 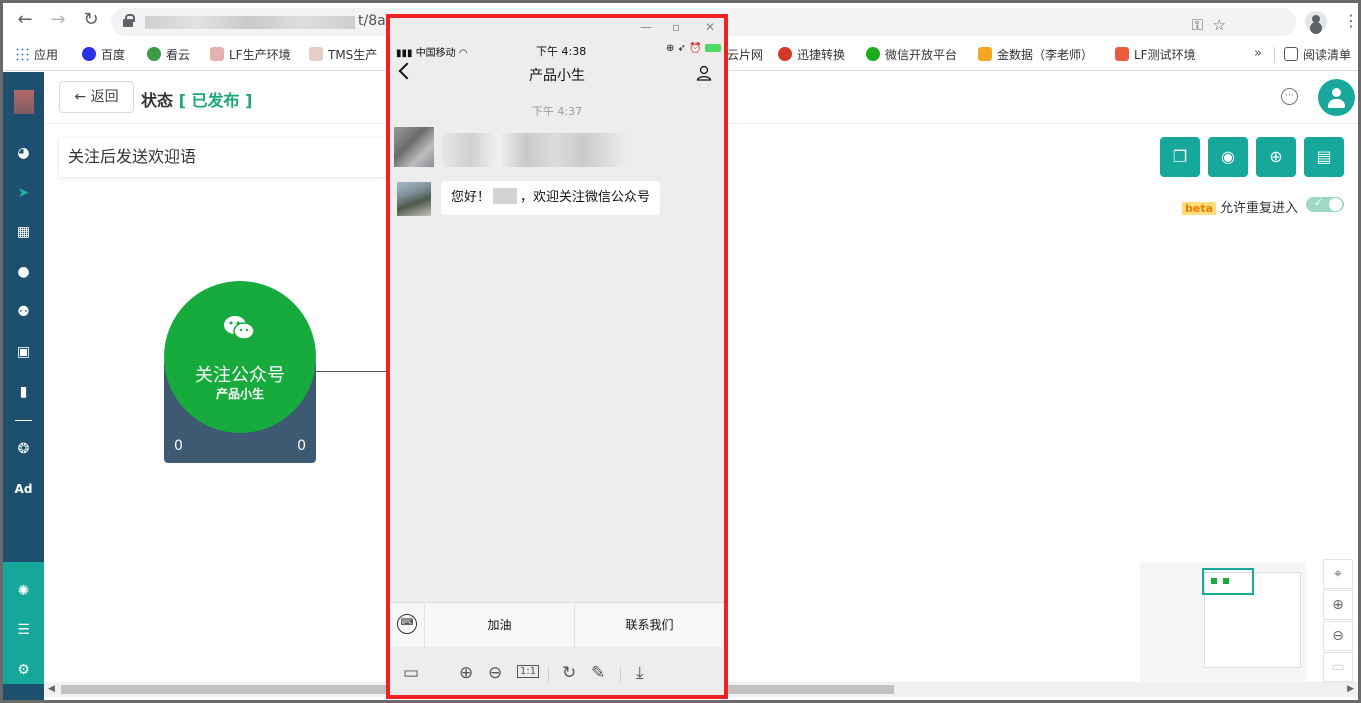 I want to click on more-bookmarks-icon: », so click(x=1258, y=53).